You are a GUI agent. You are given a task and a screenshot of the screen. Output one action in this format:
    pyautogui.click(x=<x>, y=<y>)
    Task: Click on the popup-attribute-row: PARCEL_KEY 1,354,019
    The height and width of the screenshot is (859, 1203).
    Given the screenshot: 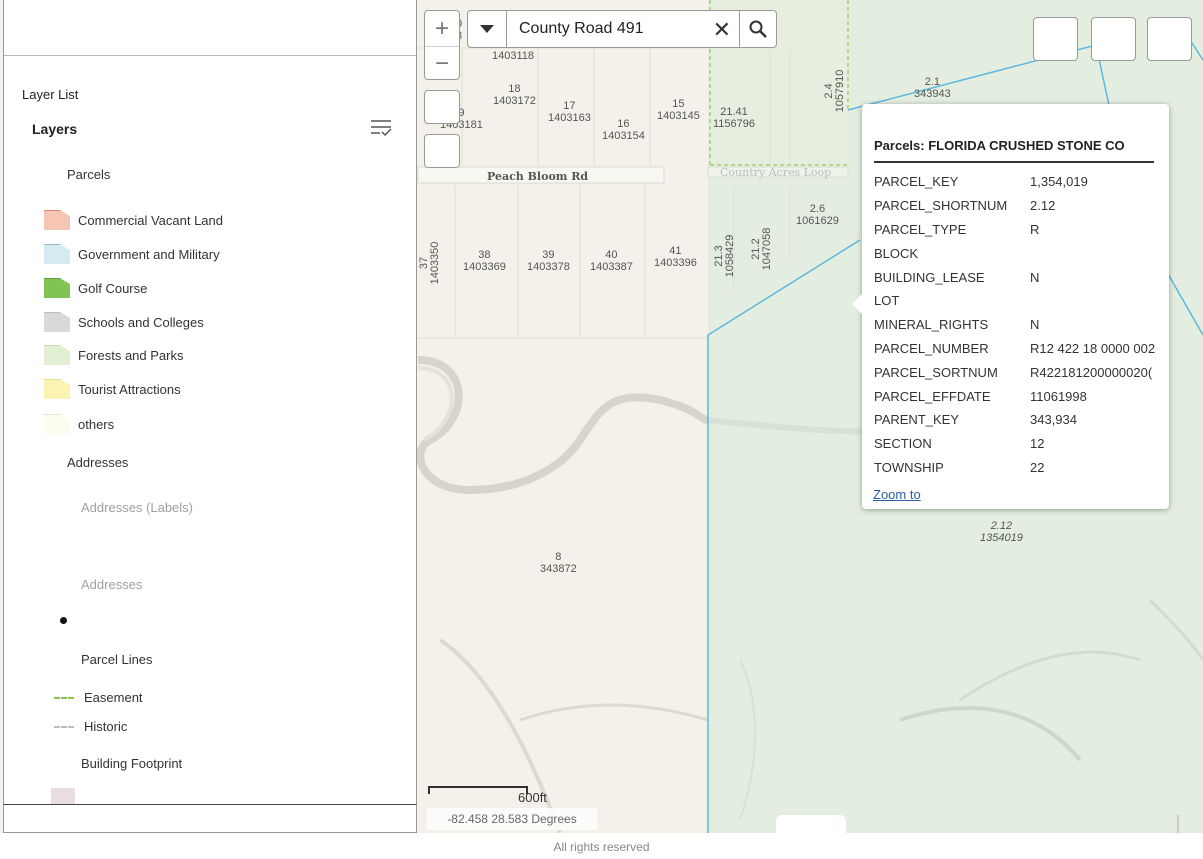 What is the action you would take?
    pyautogui.click(x=1014, y=182)
    